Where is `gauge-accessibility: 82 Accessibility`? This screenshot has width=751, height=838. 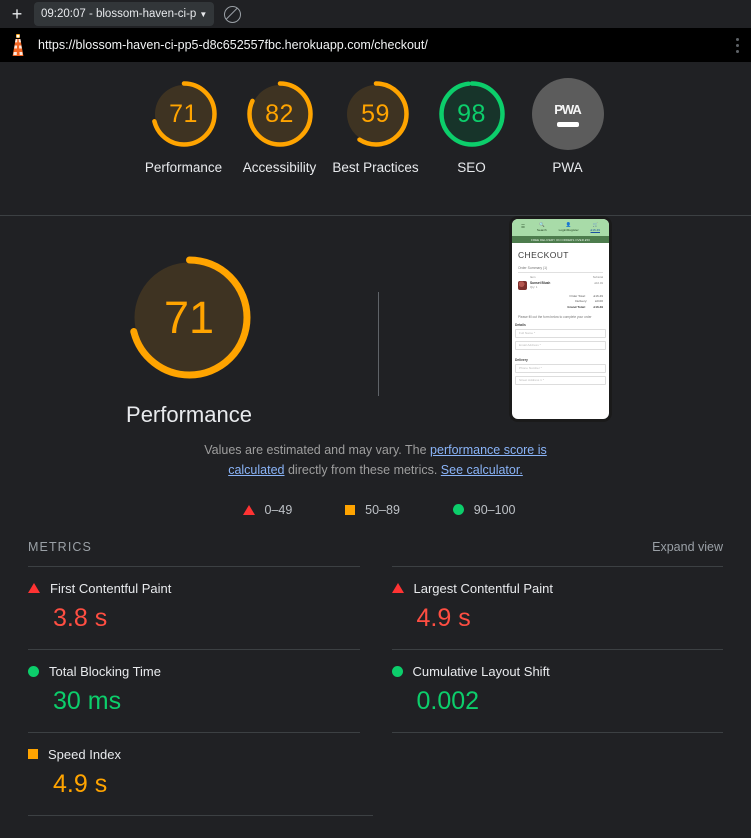 gauge-accessibility: 82 Accessibility is located at coordinates (280, 128).